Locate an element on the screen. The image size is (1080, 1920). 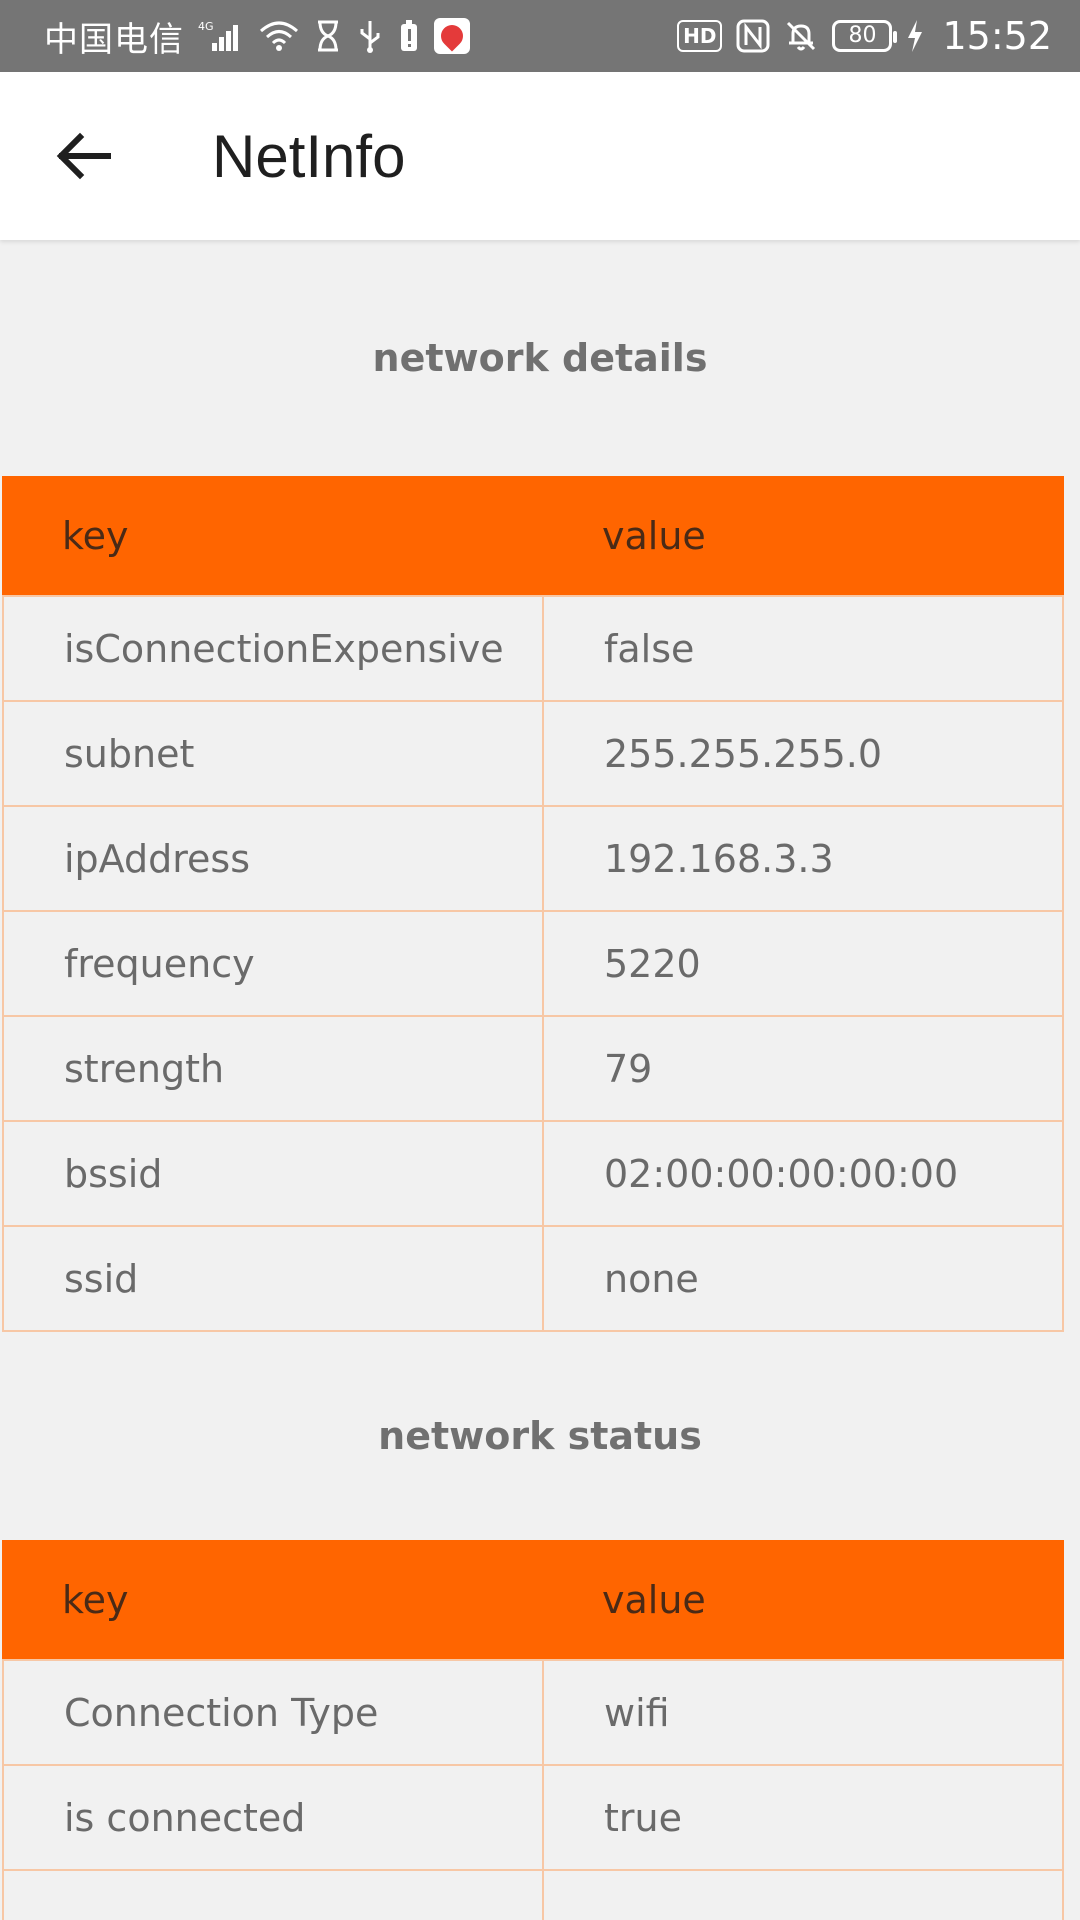
row-value: 192.168.3.3 is located at coordinates (719, 858).